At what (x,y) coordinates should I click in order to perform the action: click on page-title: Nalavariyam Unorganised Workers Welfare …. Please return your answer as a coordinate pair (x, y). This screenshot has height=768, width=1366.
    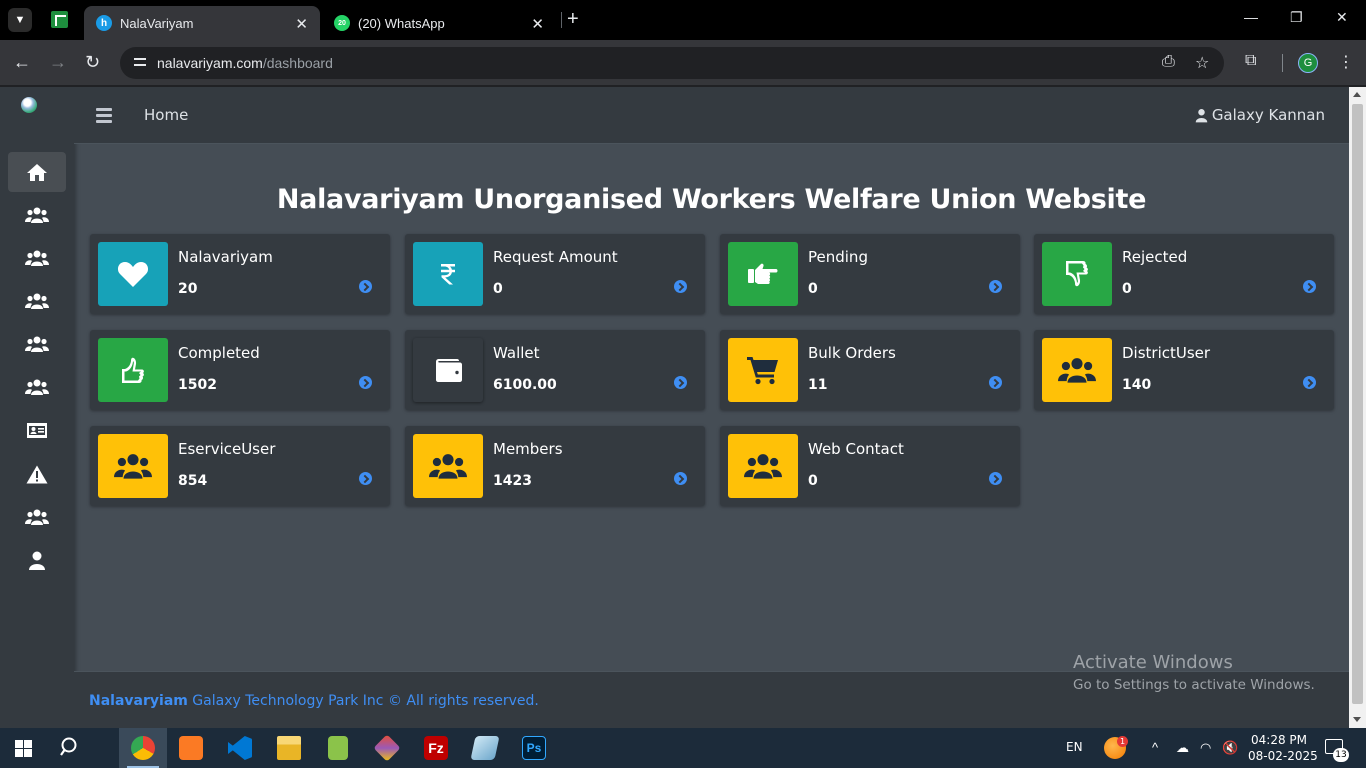
    Looking at the image, I should click on (711, 199).